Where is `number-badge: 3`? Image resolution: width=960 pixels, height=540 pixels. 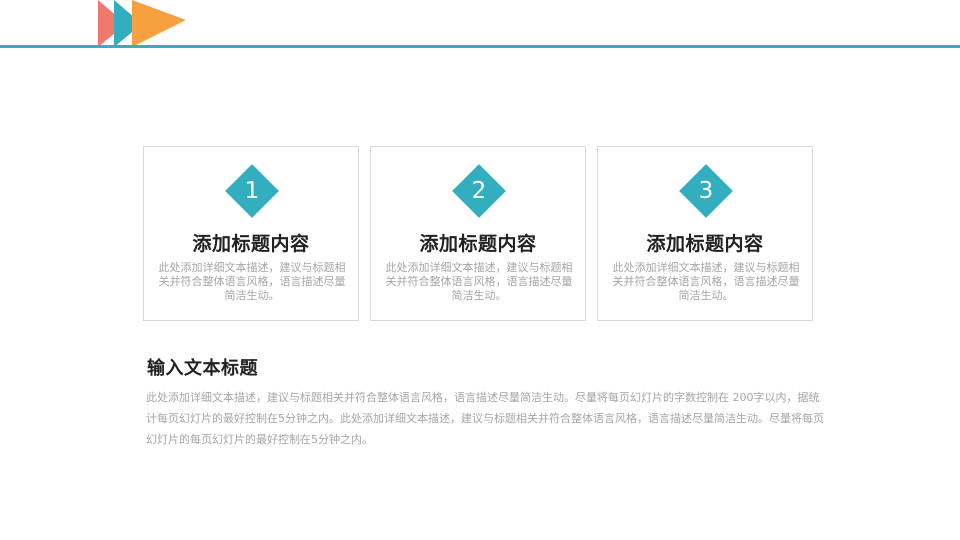
number-badge: 3 is located at coordinates (706, 191).